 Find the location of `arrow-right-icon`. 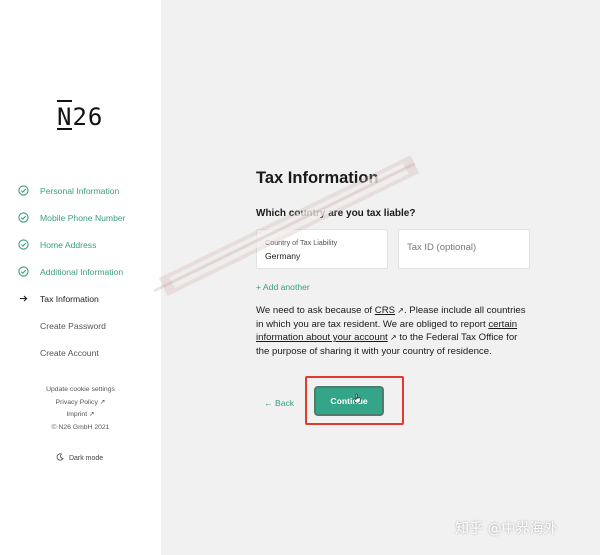

arrow-right-icon is located at coordinates (23, 298).